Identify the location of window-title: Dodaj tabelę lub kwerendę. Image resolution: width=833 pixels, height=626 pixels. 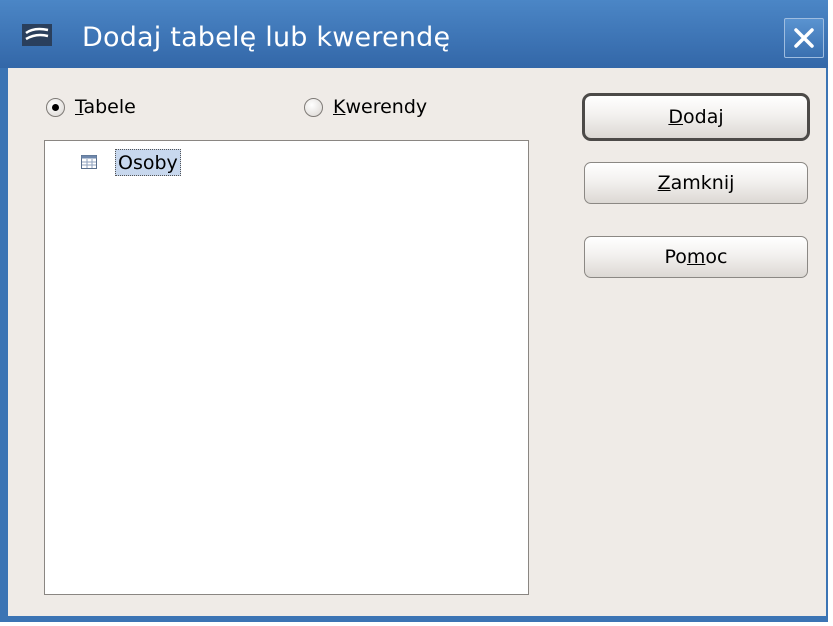
(266, 37).